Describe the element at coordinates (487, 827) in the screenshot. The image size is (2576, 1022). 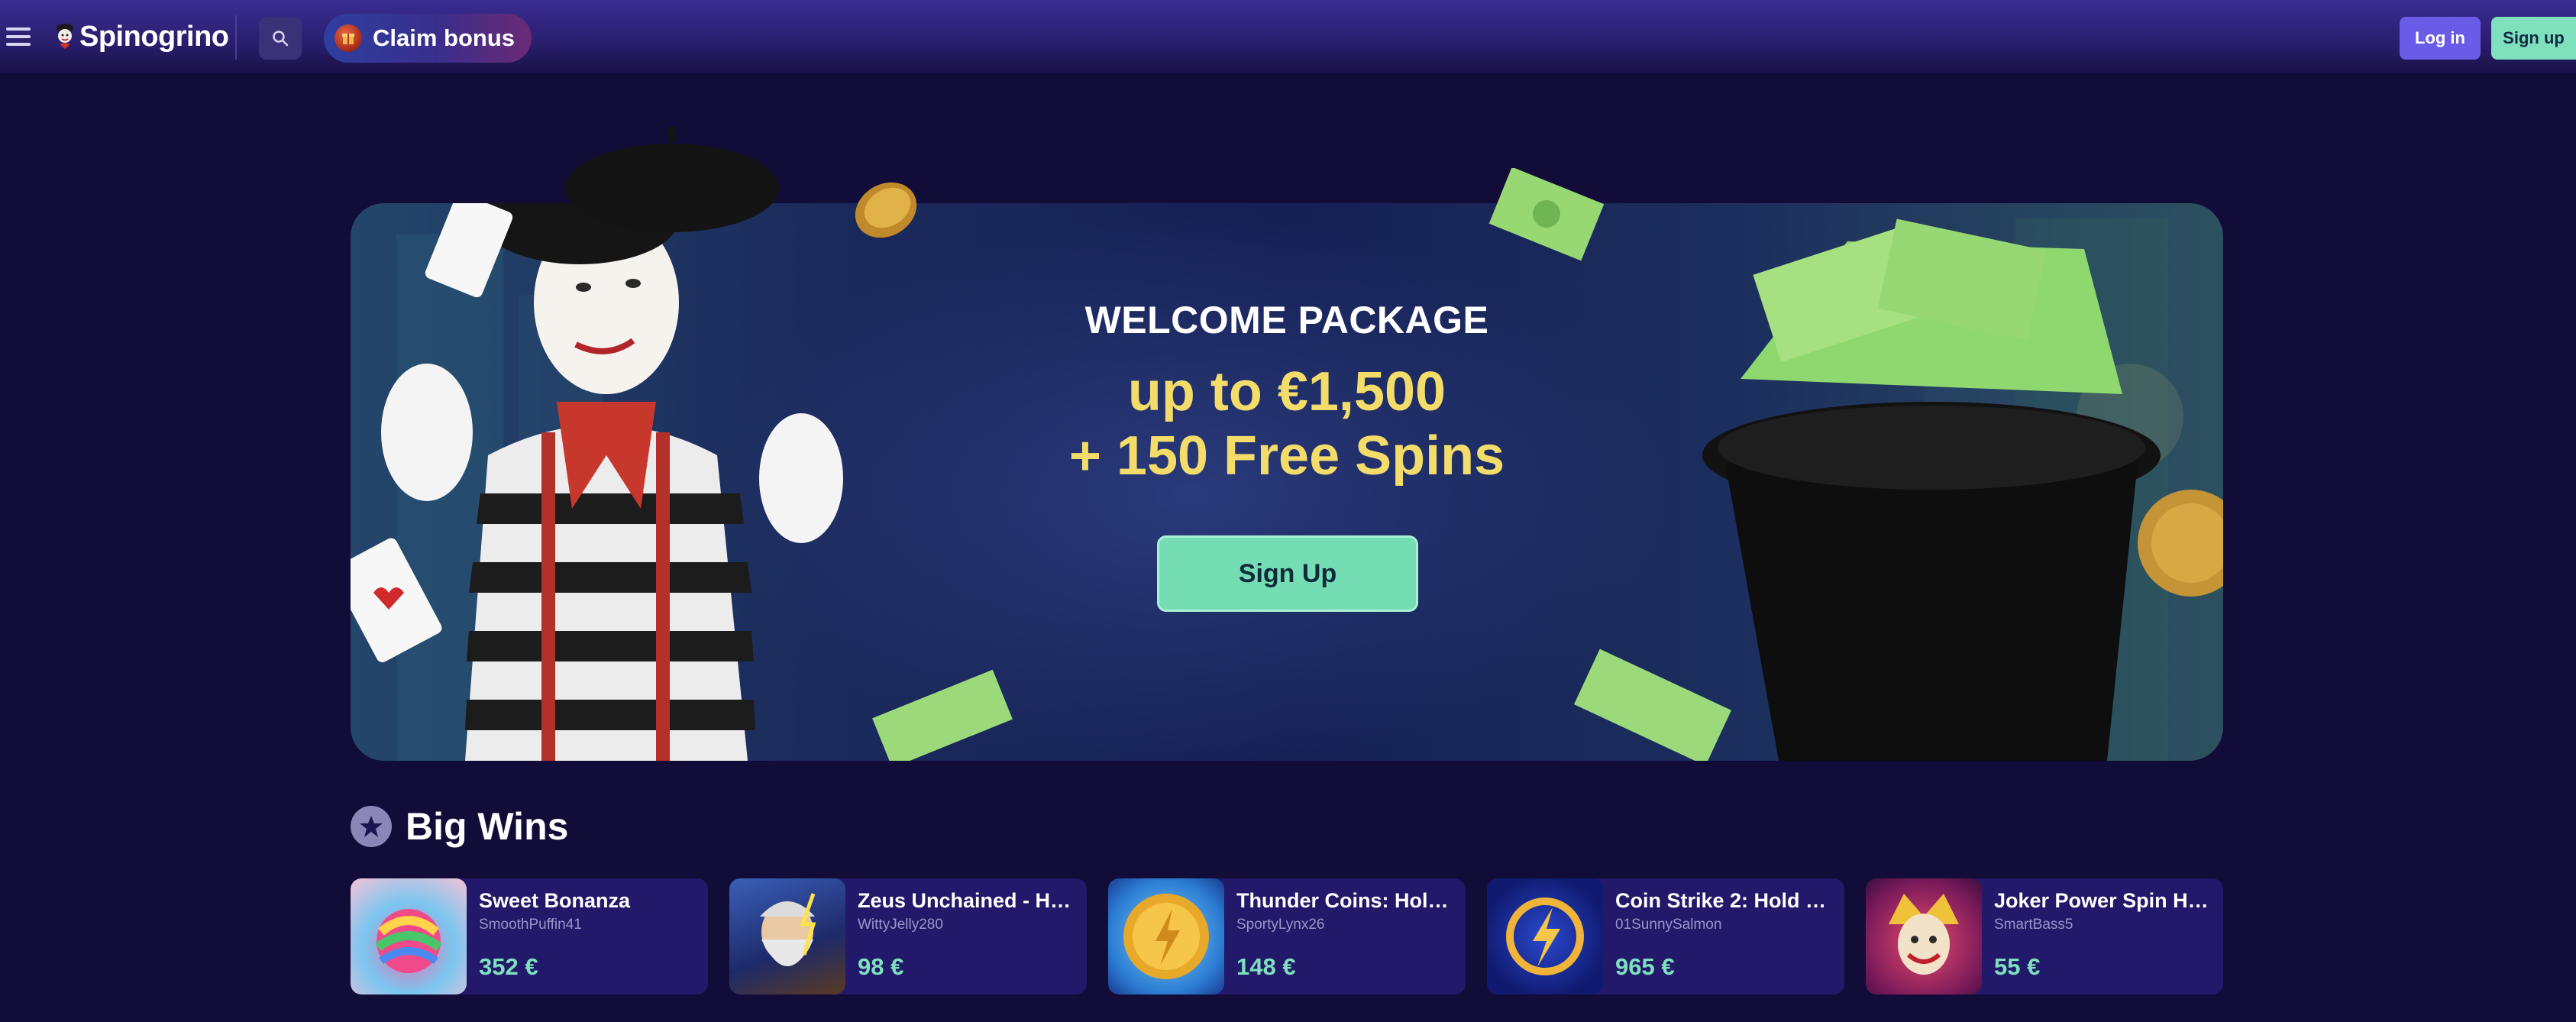
I see `big-wins-title: Big Wins` at that location.